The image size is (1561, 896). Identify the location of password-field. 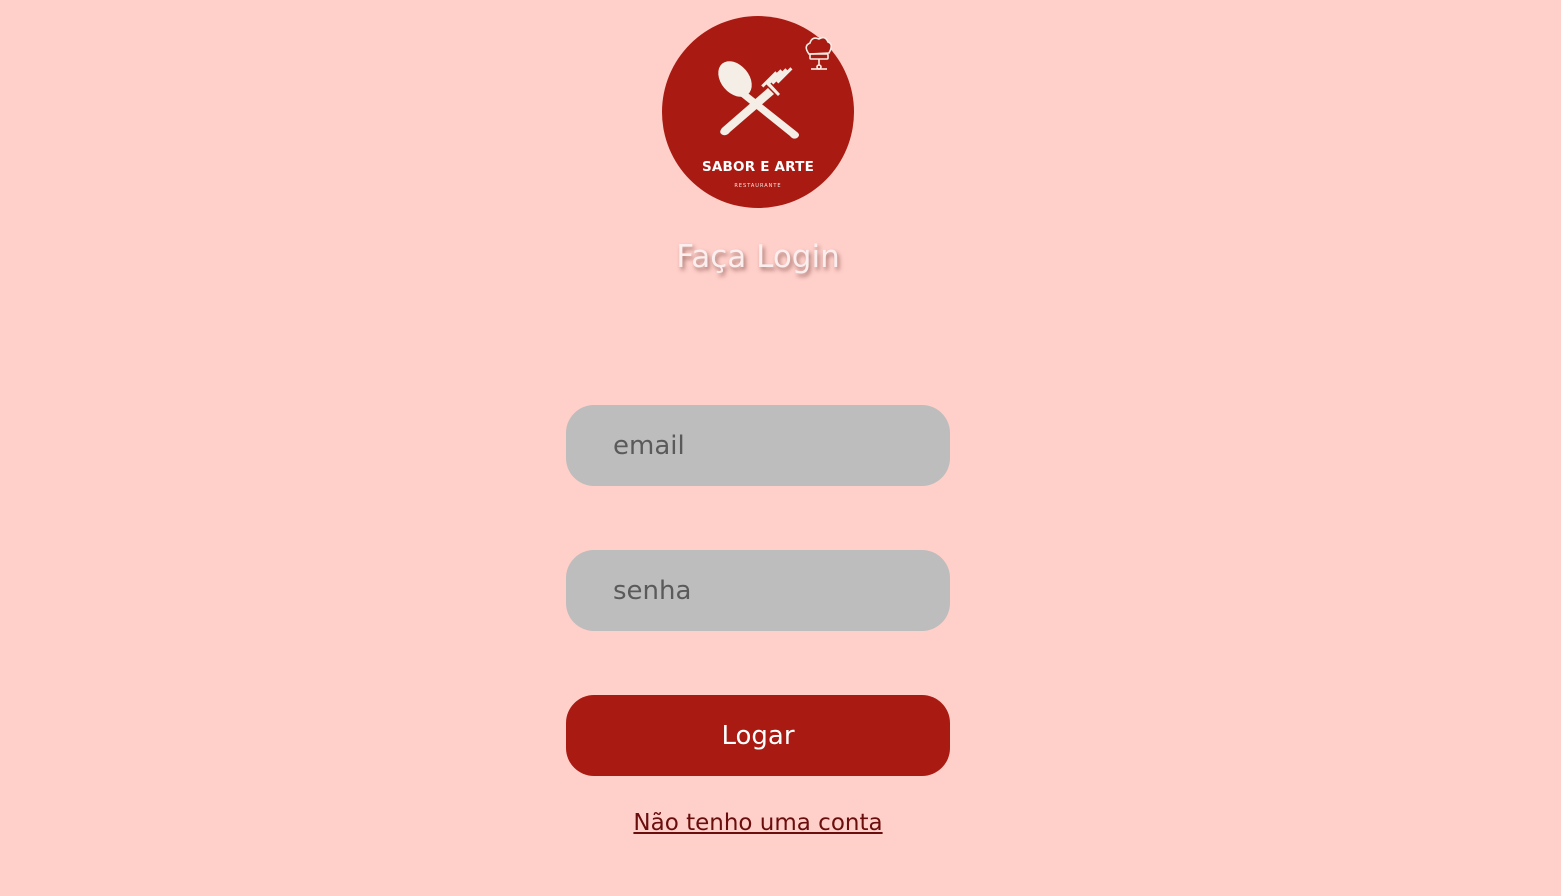
(758, 590).